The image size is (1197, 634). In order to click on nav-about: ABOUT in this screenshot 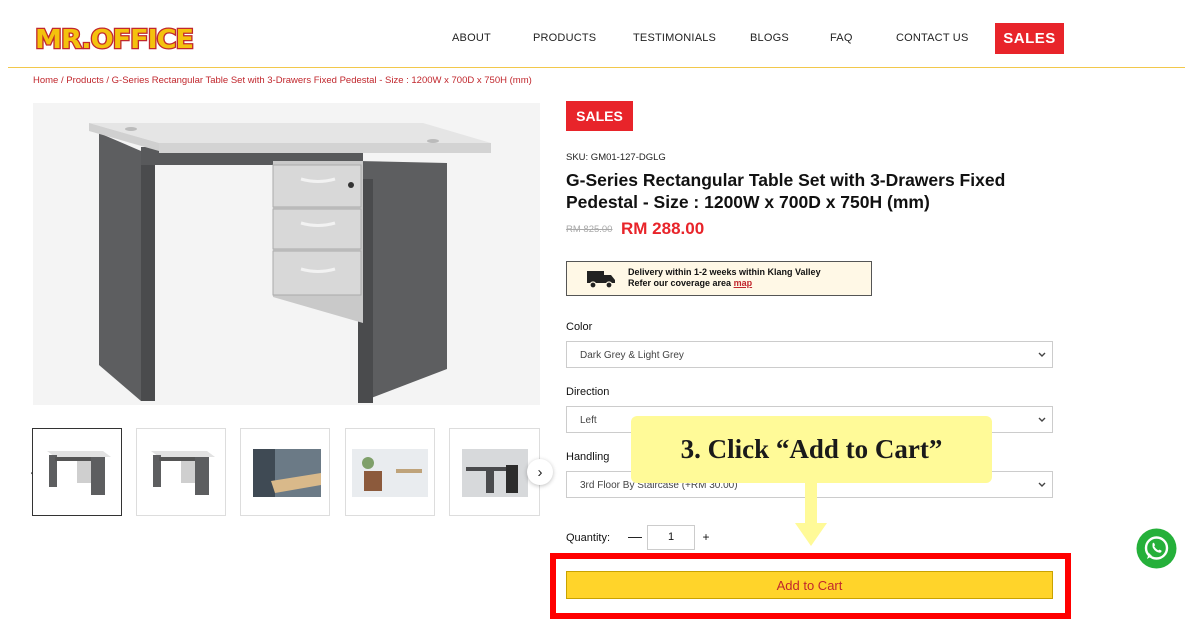, I will do `click(471, 38)`.